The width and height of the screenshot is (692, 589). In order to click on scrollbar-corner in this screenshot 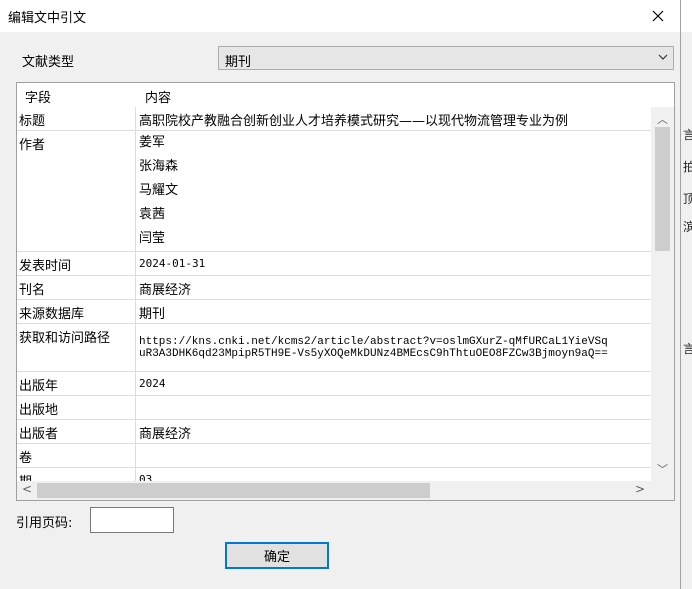, I will do `click(662, 490)`.